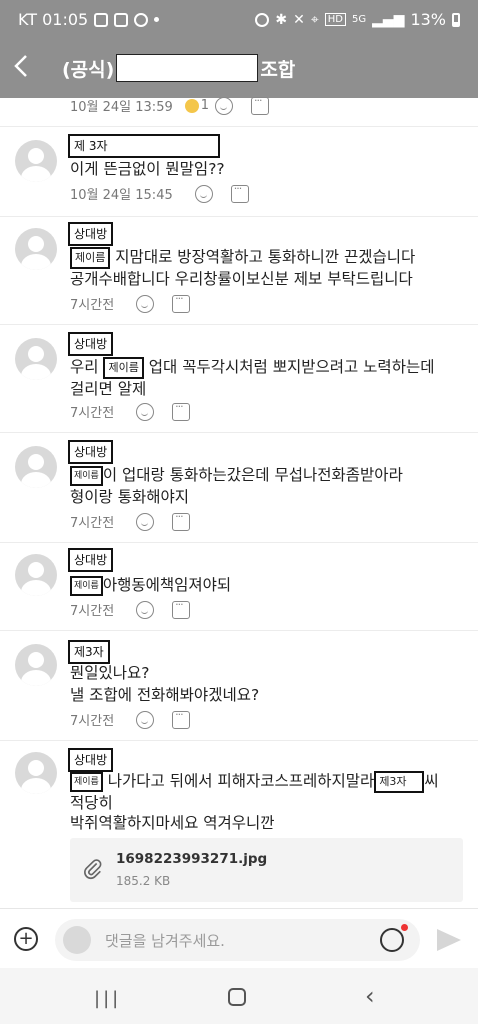  Describe the element at coordinates (108, 389) in the screenshot. I see `comment-text-line: 걸리면 알제` at that location.